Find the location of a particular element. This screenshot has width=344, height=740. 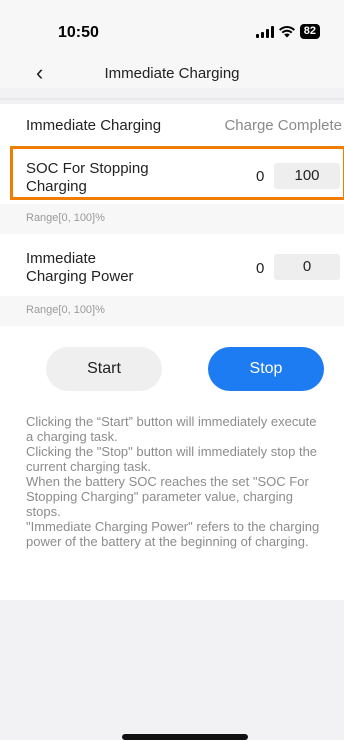

nav-bar: ‹ Immediate Charging is located at coordinates (172, 74).